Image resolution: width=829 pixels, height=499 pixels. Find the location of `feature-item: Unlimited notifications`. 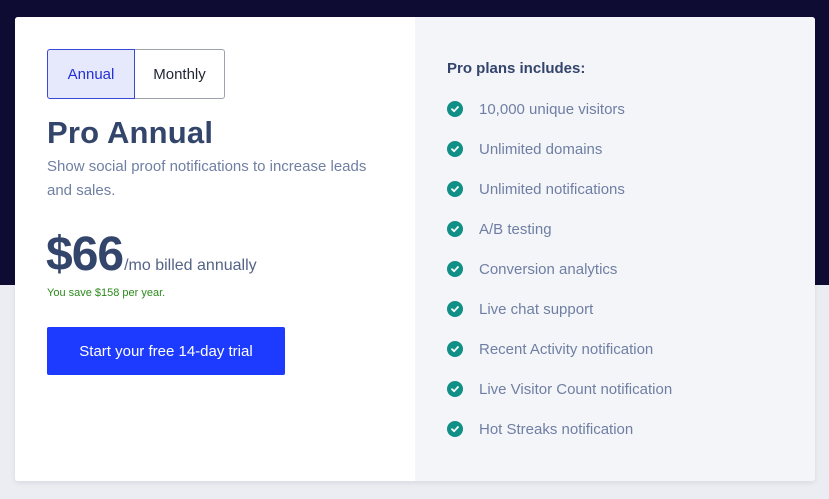

feature-item: Unlimited notifications is located at coordinates (559, 189).